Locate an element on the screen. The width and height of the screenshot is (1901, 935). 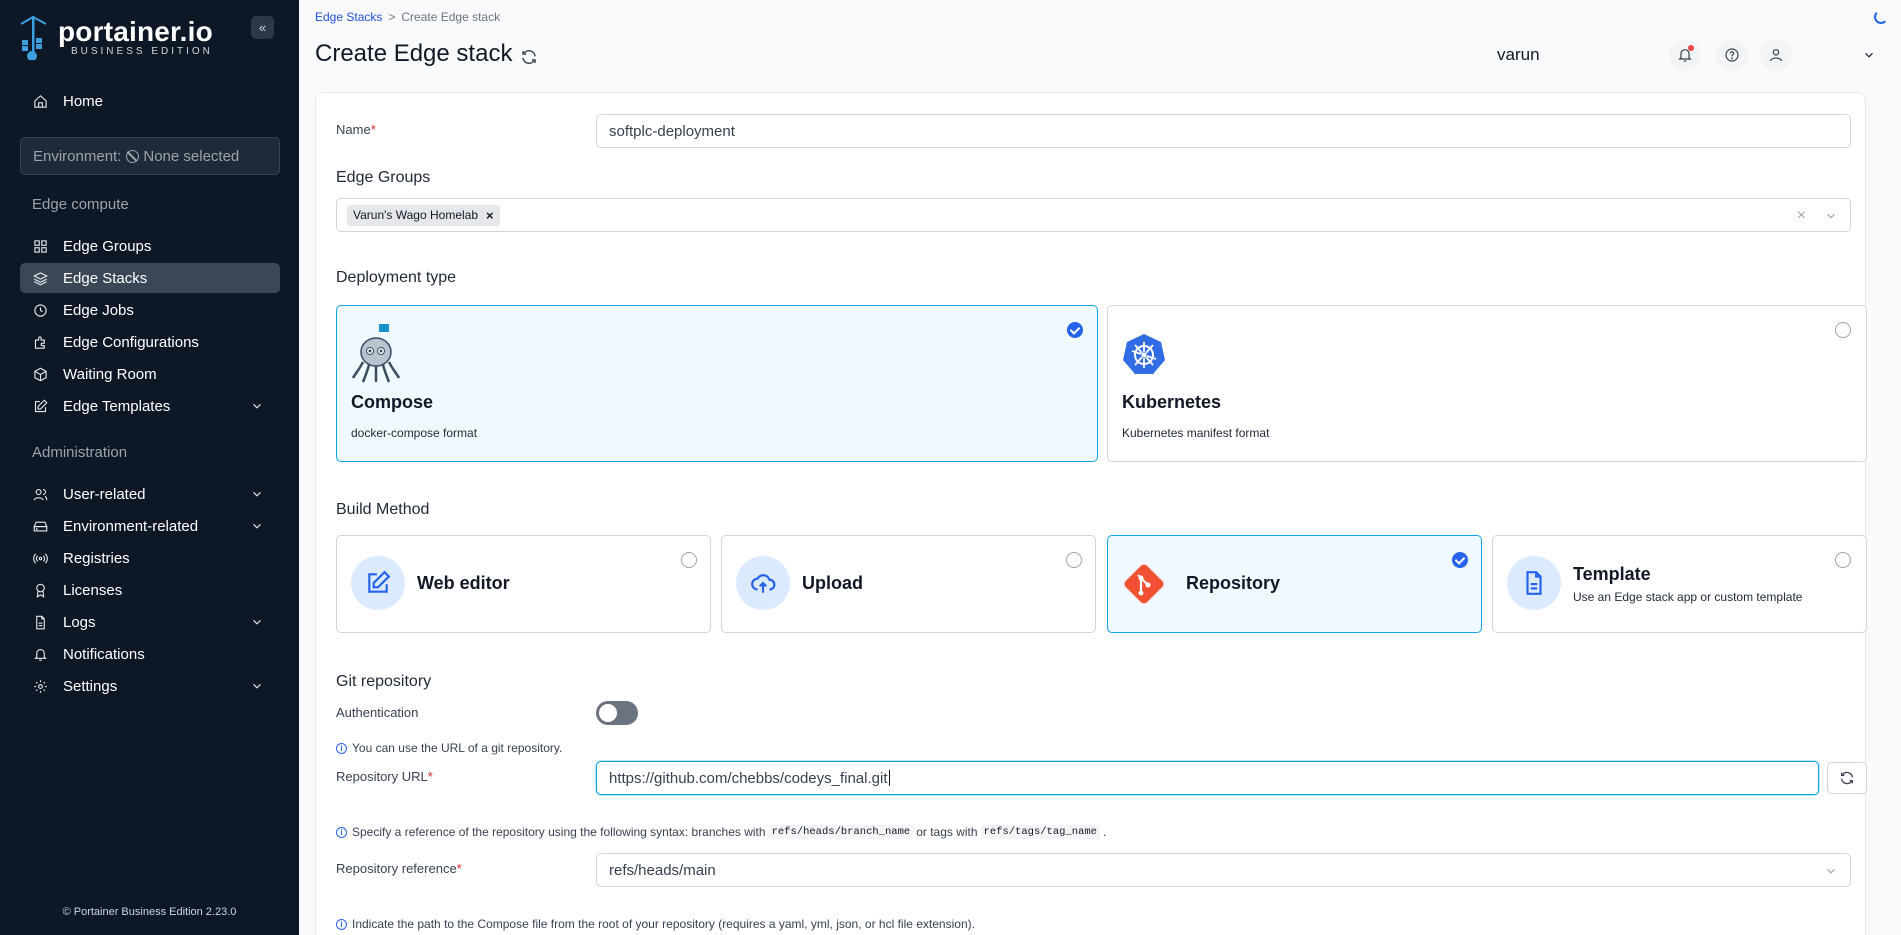
edge-groups-title: Edge Groups is located at coordinates (383, 177).